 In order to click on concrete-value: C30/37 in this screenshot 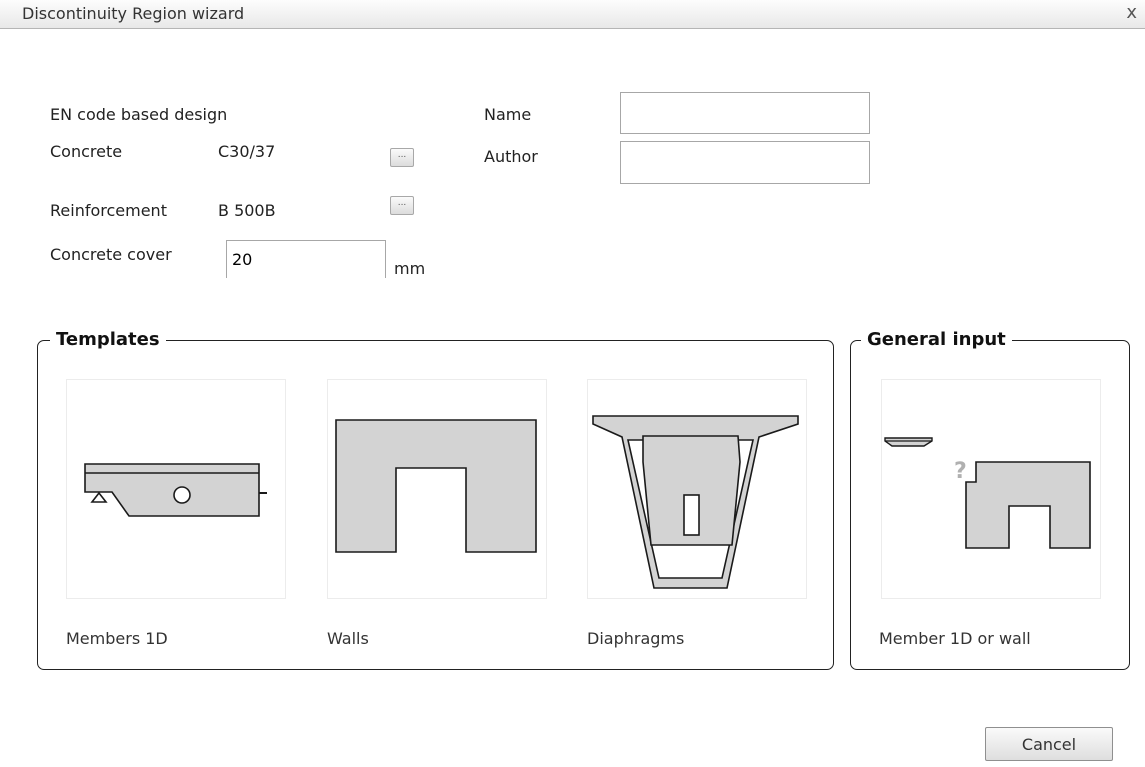, I will do `click(247, 151)`.